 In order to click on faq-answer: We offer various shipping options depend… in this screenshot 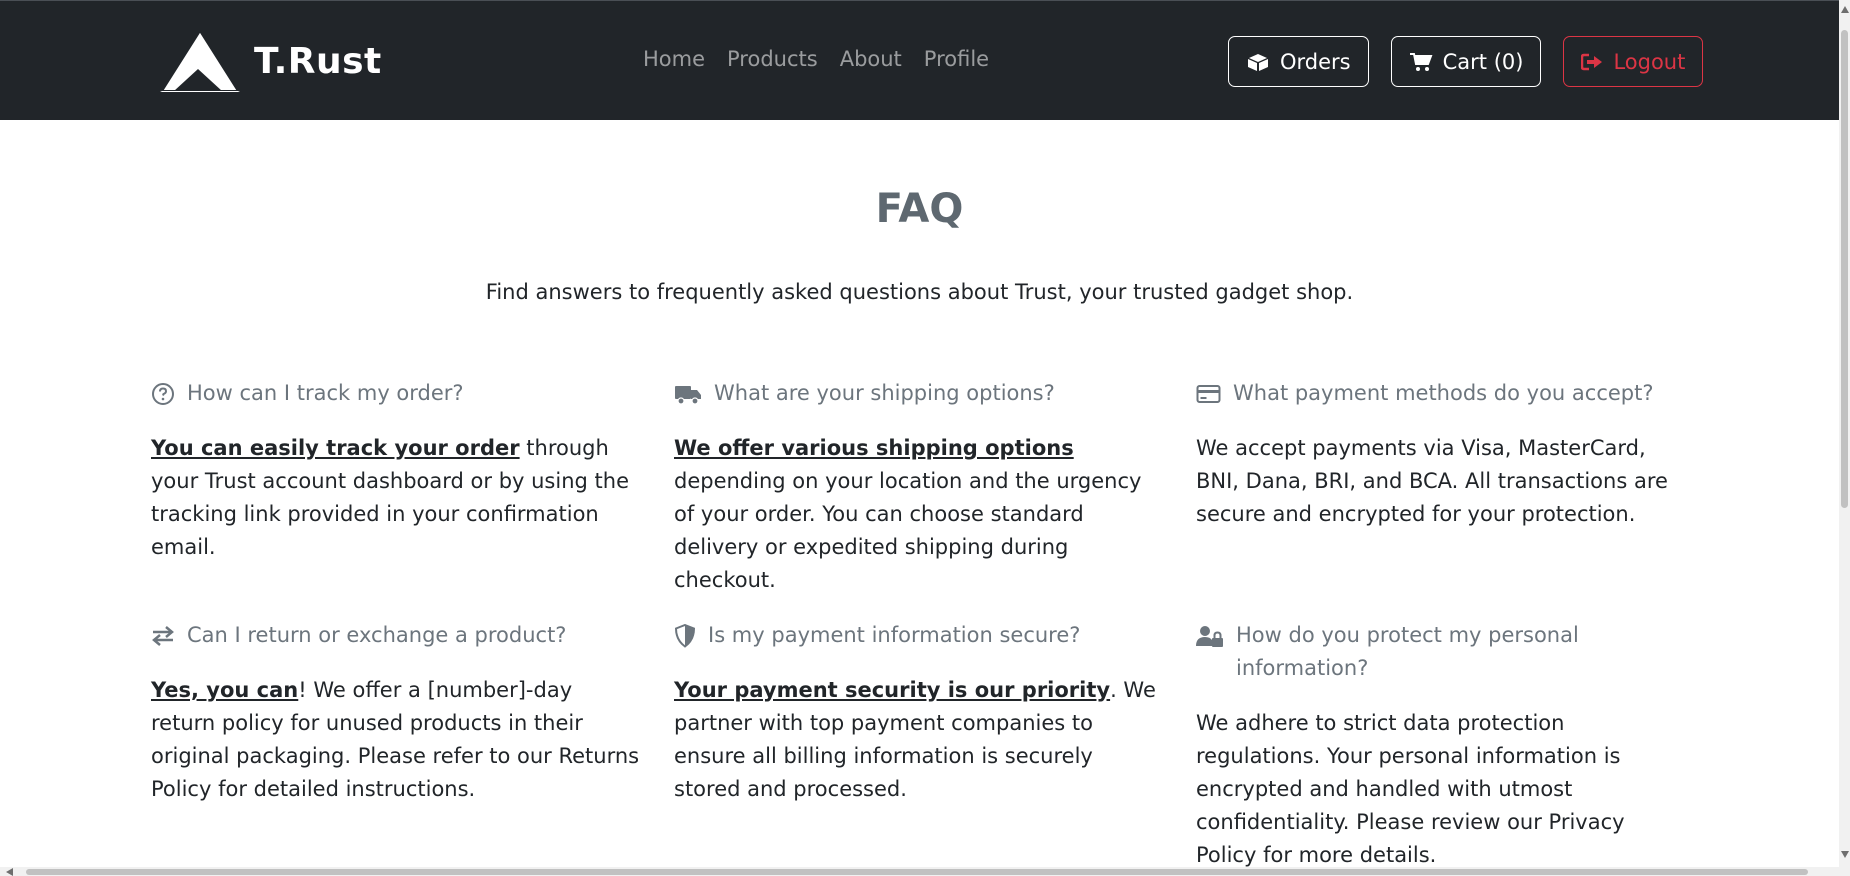, I will do `click(919, 514)`.